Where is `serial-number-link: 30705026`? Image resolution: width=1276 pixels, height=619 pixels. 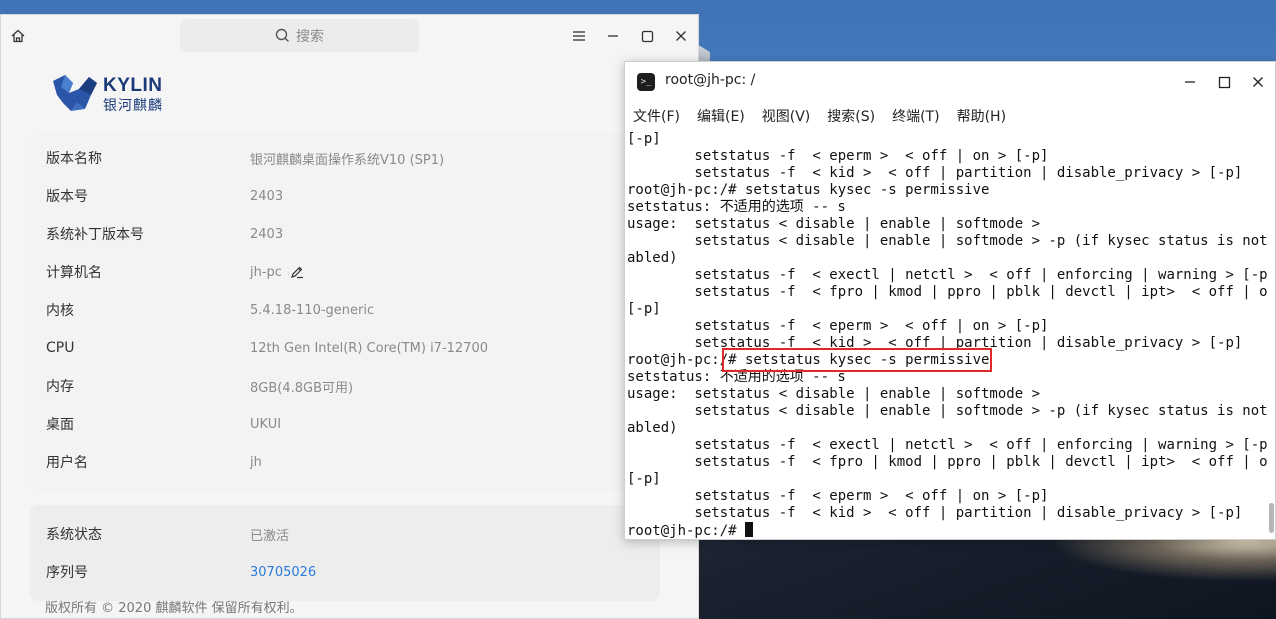 serial-number-link: 30705026 is located at coordinates (283, 572).